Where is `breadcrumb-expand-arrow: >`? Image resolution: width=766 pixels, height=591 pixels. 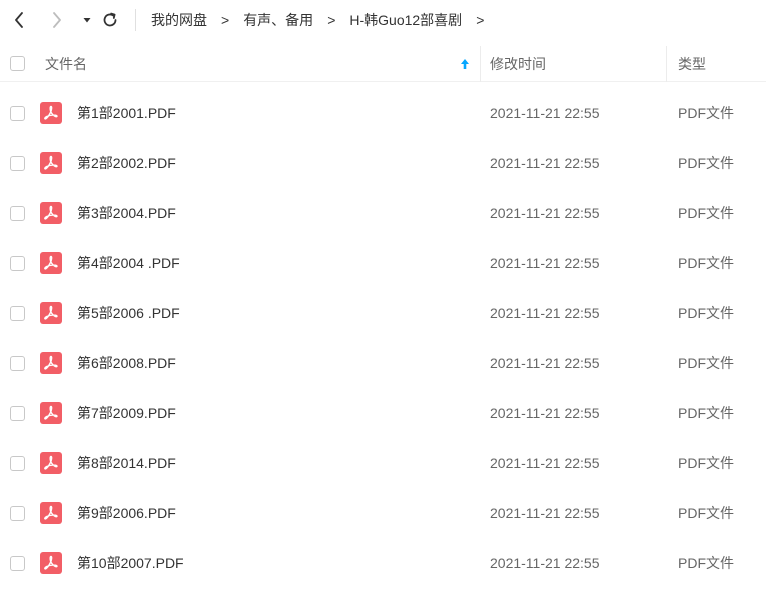 breadcrumb-expand-arrow: > is located at coordinates (480, 20).